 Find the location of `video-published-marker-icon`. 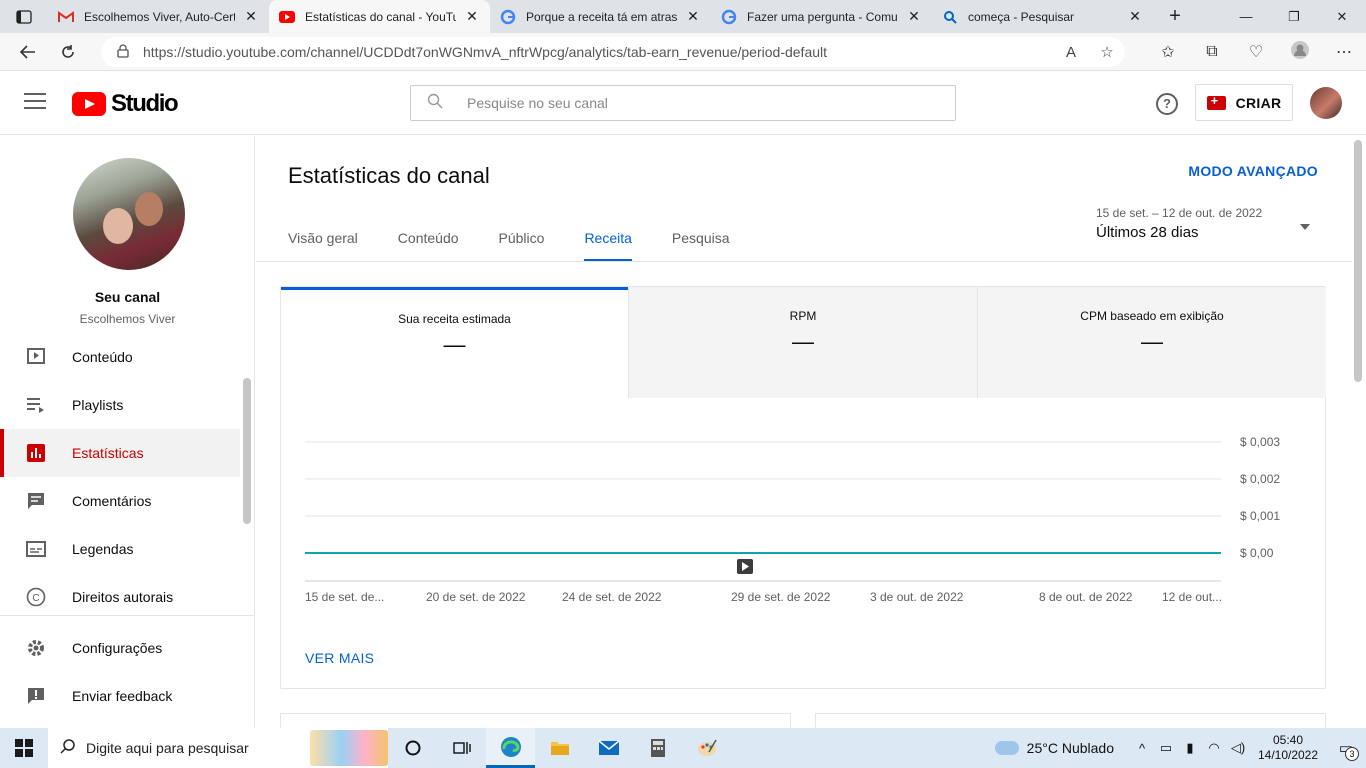

video-published-marker-icon is located at coordinates (745, 566).